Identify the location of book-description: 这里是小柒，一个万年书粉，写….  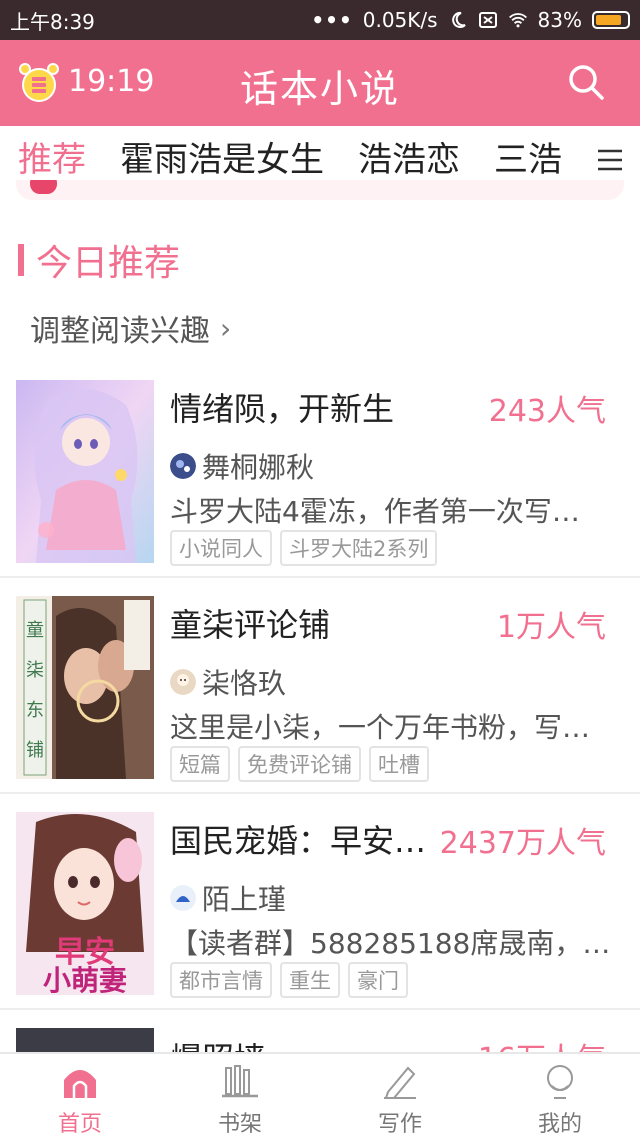
(380, 727).